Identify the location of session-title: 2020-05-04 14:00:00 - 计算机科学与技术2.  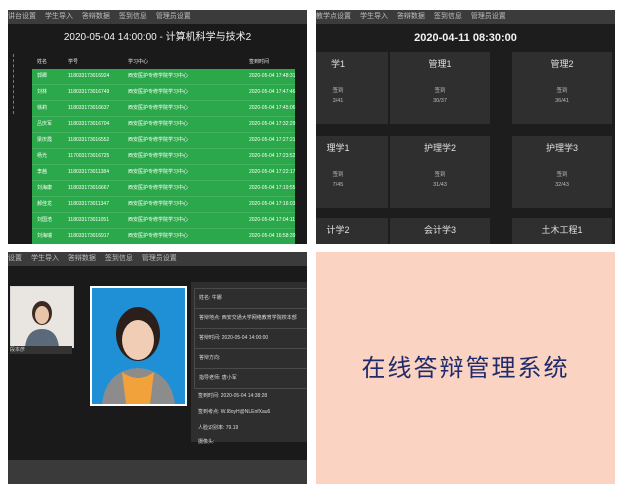
(157, 37).